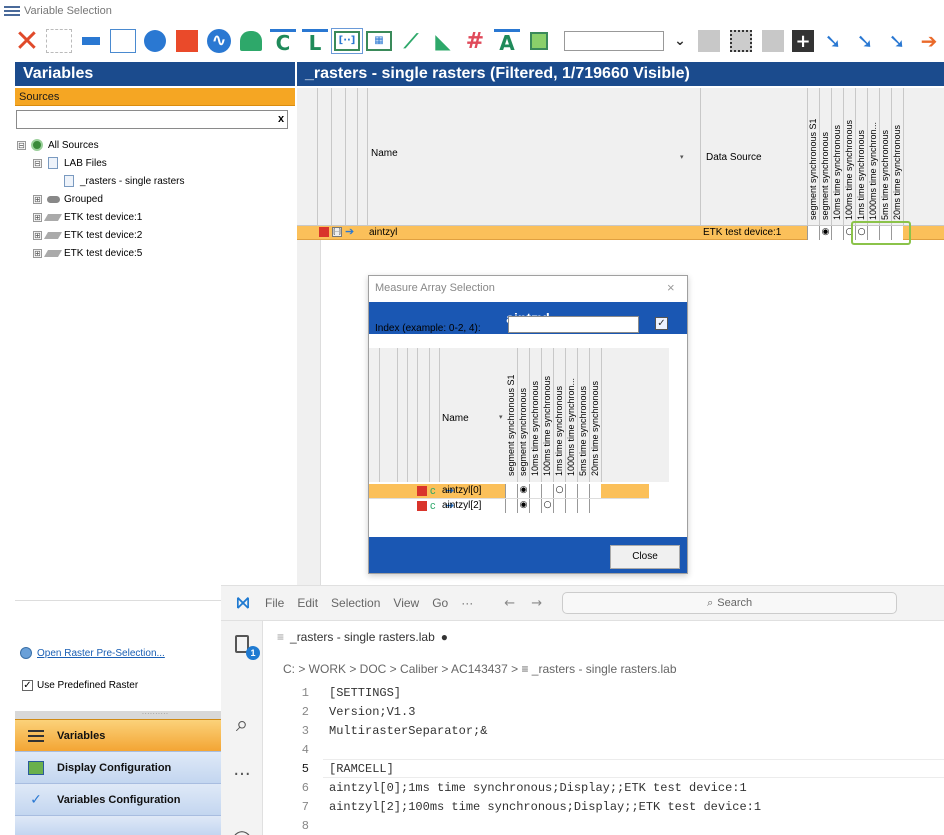  Describe the element at coordinates (680, 41) in the screenshot. I see `chevron-down-icon: ⌄` at that location.